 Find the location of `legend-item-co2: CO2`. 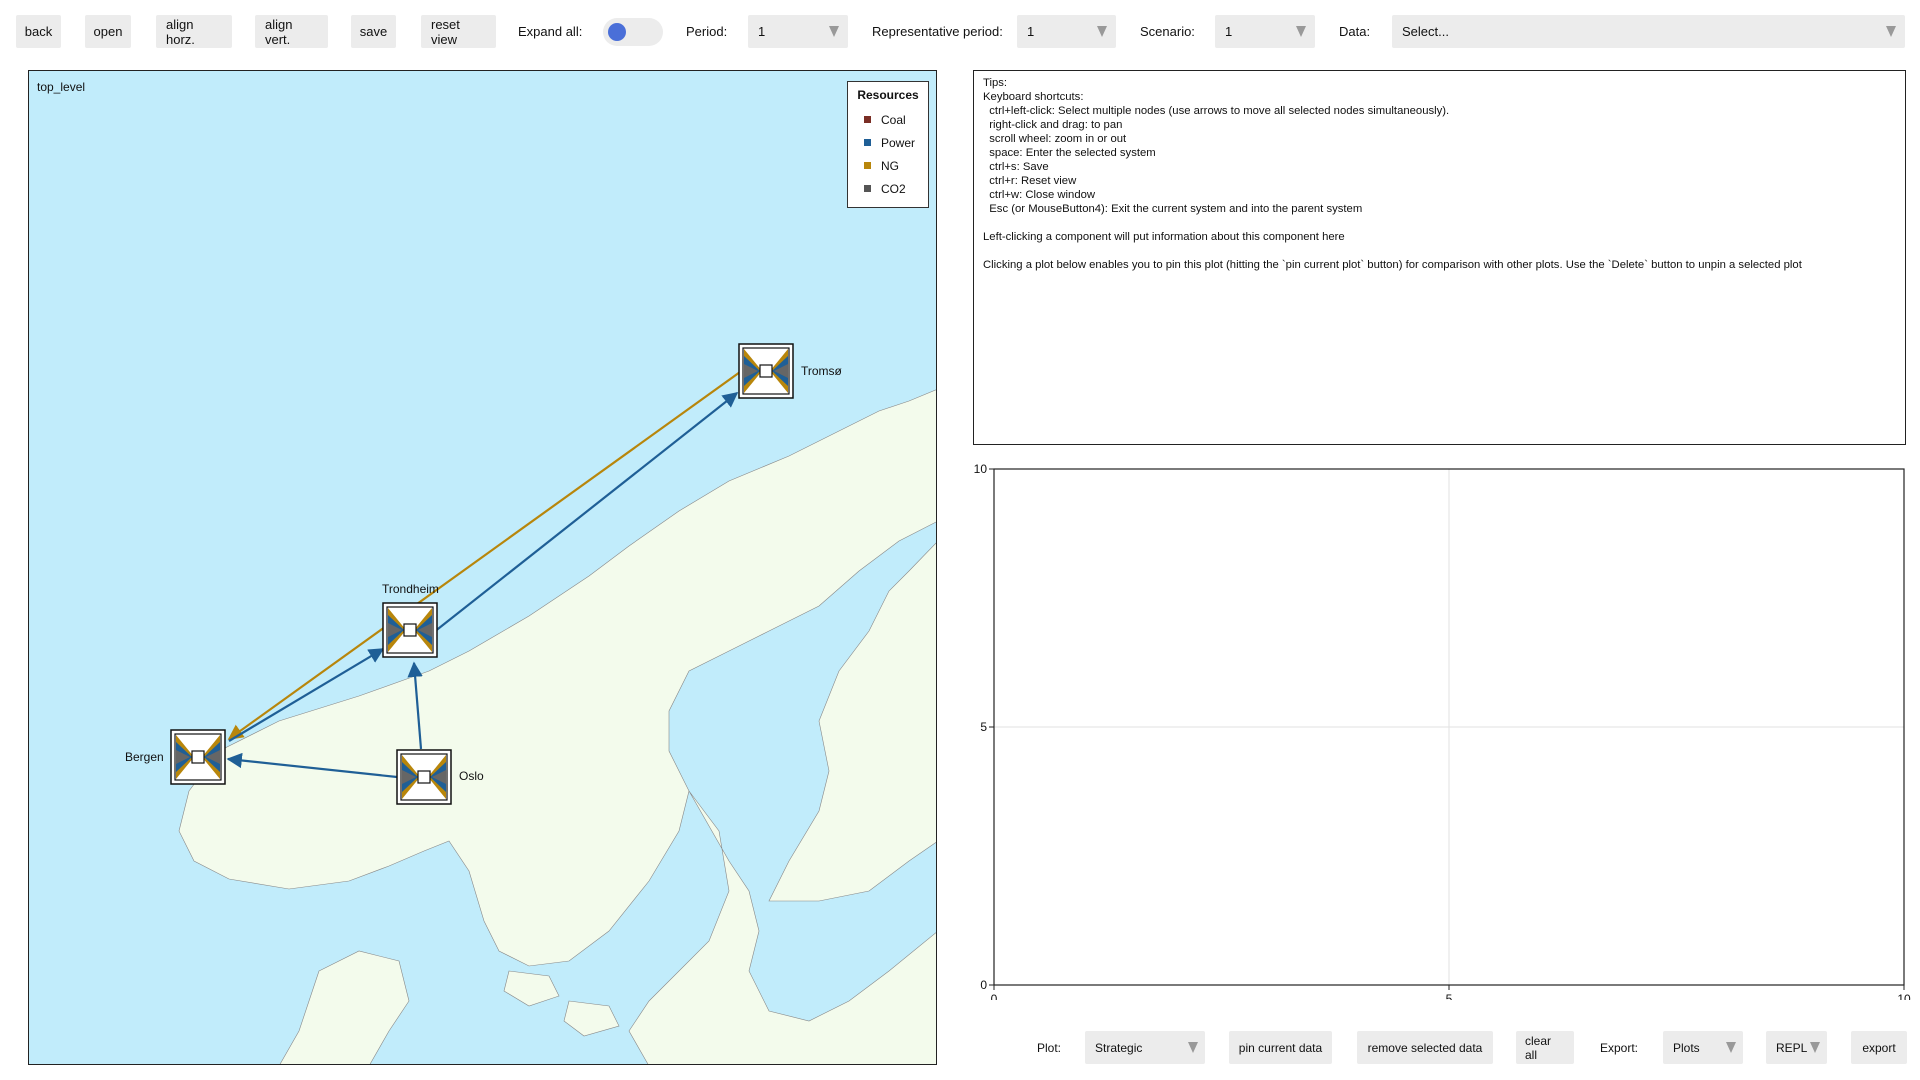

legend-item-co2: CO2 is located at coordinates (888, 188).